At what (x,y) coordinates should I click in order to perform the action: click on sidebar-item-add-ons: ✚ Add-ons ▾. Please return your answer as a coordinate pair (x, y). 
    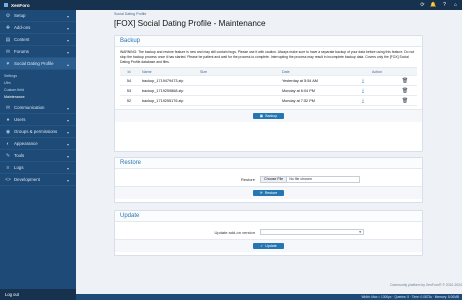
    Looking at the image, I should click on (38, 28).